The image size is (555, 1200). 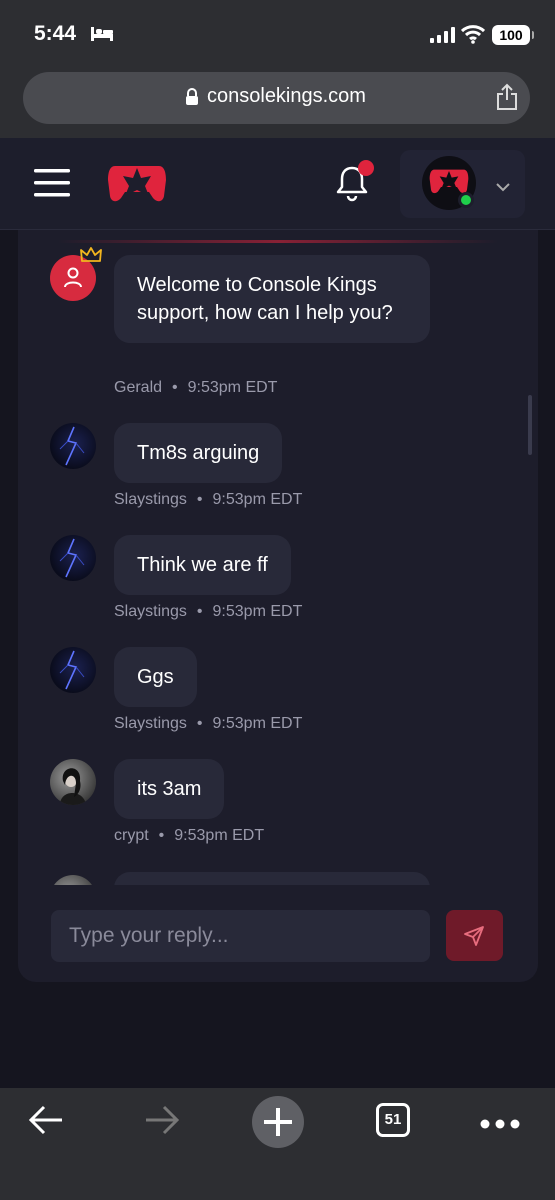 What do you see at coordinates (137, 185) in the screenshot?
I see `console-kings-logo` at bounding box center [137, 185].